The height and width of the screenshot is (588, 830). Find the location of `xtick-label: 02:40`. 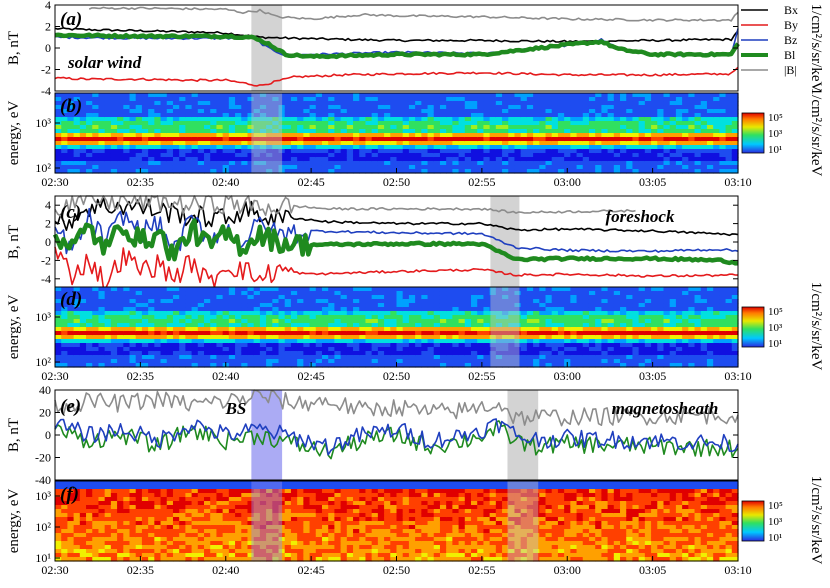

xtick-label: 02:40 is located at coordinates (225, 376).